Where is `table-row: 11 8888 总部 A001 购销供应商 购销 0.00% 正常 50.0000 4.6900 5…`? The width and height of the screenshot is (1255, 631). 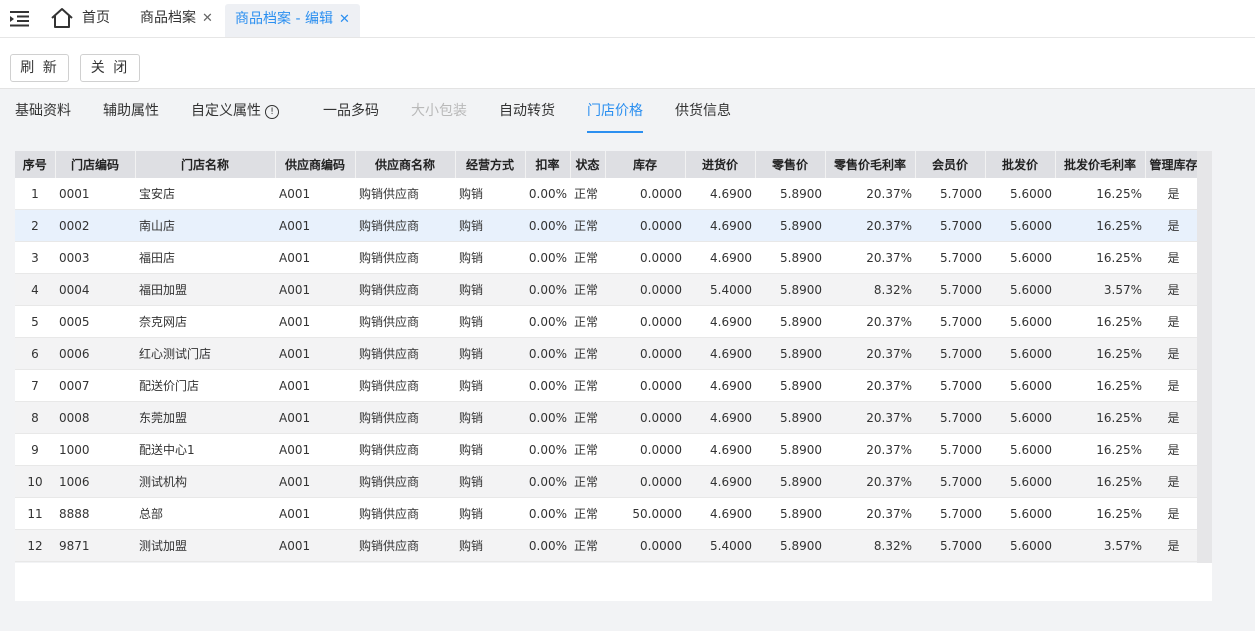 table-row: 11 8888 总部 A001 购销供应商 购销 0.00% 正常 50.0000 4.6900 5… is located at coordinates (608, 513).